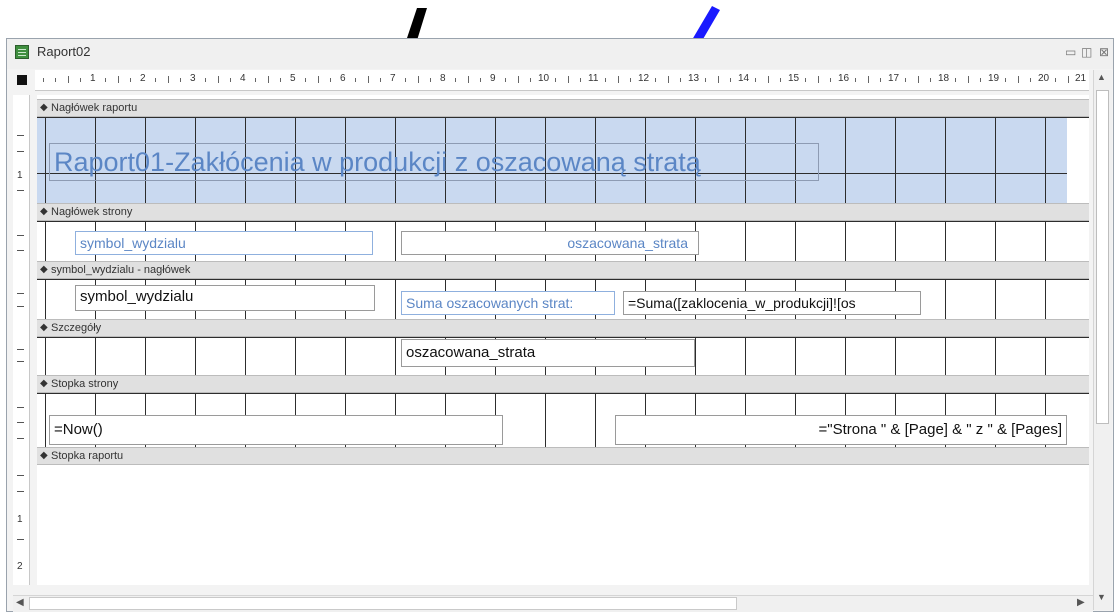 Image resolution: width=1114 pixels, height=612 pixels. What do you see at coordinates (614, 243) in the screenshot?
I see `label-oszacowana-strata: oszacowana_strata` at bounding box center [614, 243].